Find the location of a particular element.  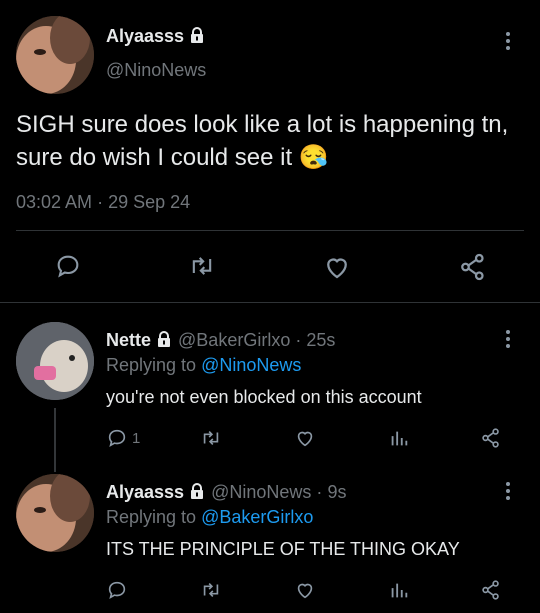

sleepy-face-emoji: 😪 is located at coordinates (313, 157).